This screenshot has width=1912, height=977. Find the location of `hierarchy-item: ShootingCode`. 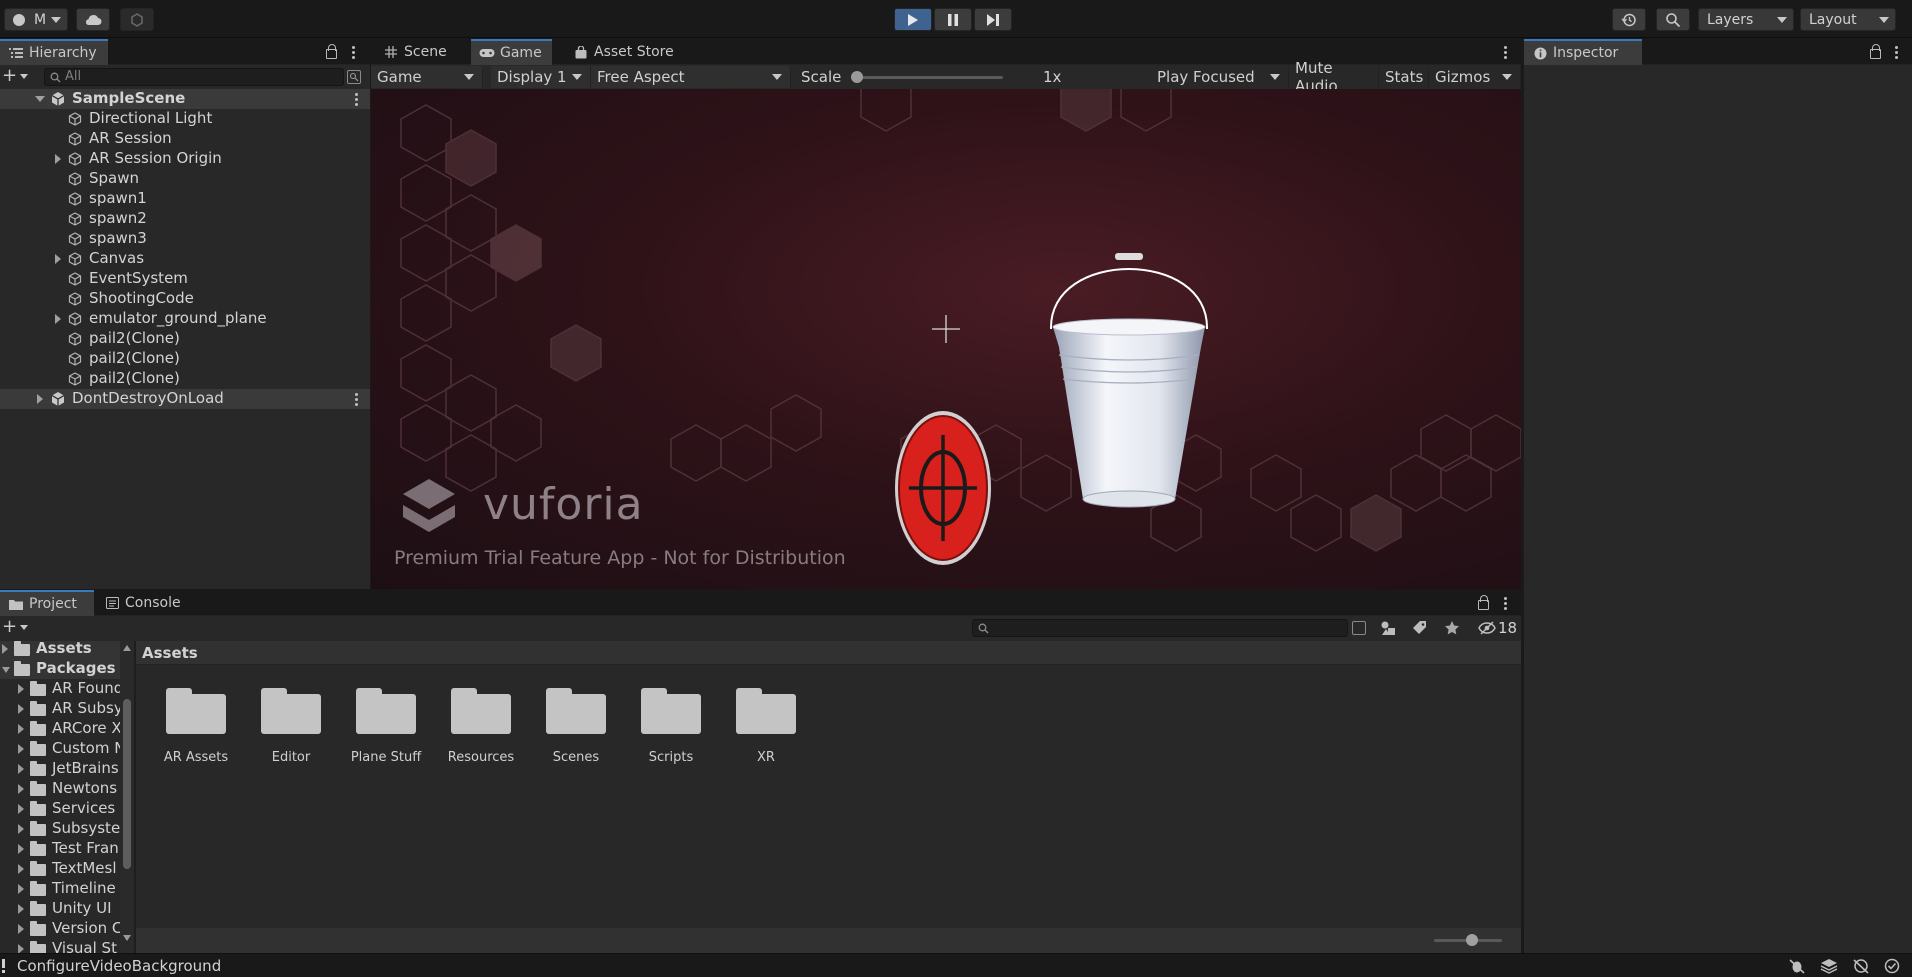

hierarchy-item: ShootingCode is located at coordinates (186, 299).